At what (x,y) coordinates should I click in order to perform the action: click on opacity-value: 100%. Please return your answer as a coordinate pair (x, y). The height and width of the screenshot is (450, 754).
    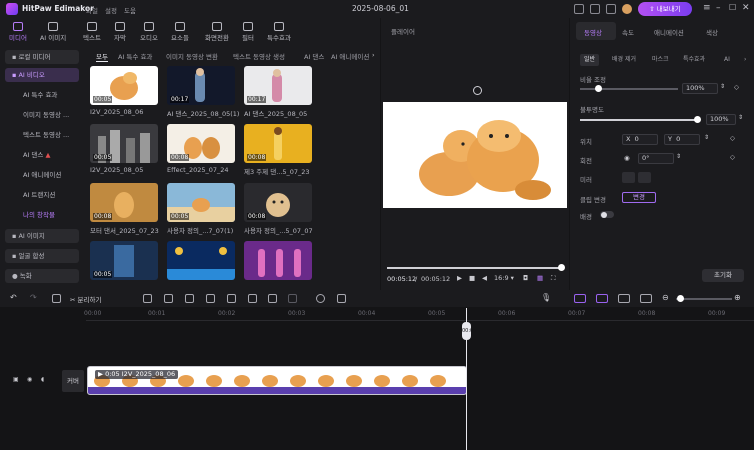
    Looking at the image, I should click on (721, 119).